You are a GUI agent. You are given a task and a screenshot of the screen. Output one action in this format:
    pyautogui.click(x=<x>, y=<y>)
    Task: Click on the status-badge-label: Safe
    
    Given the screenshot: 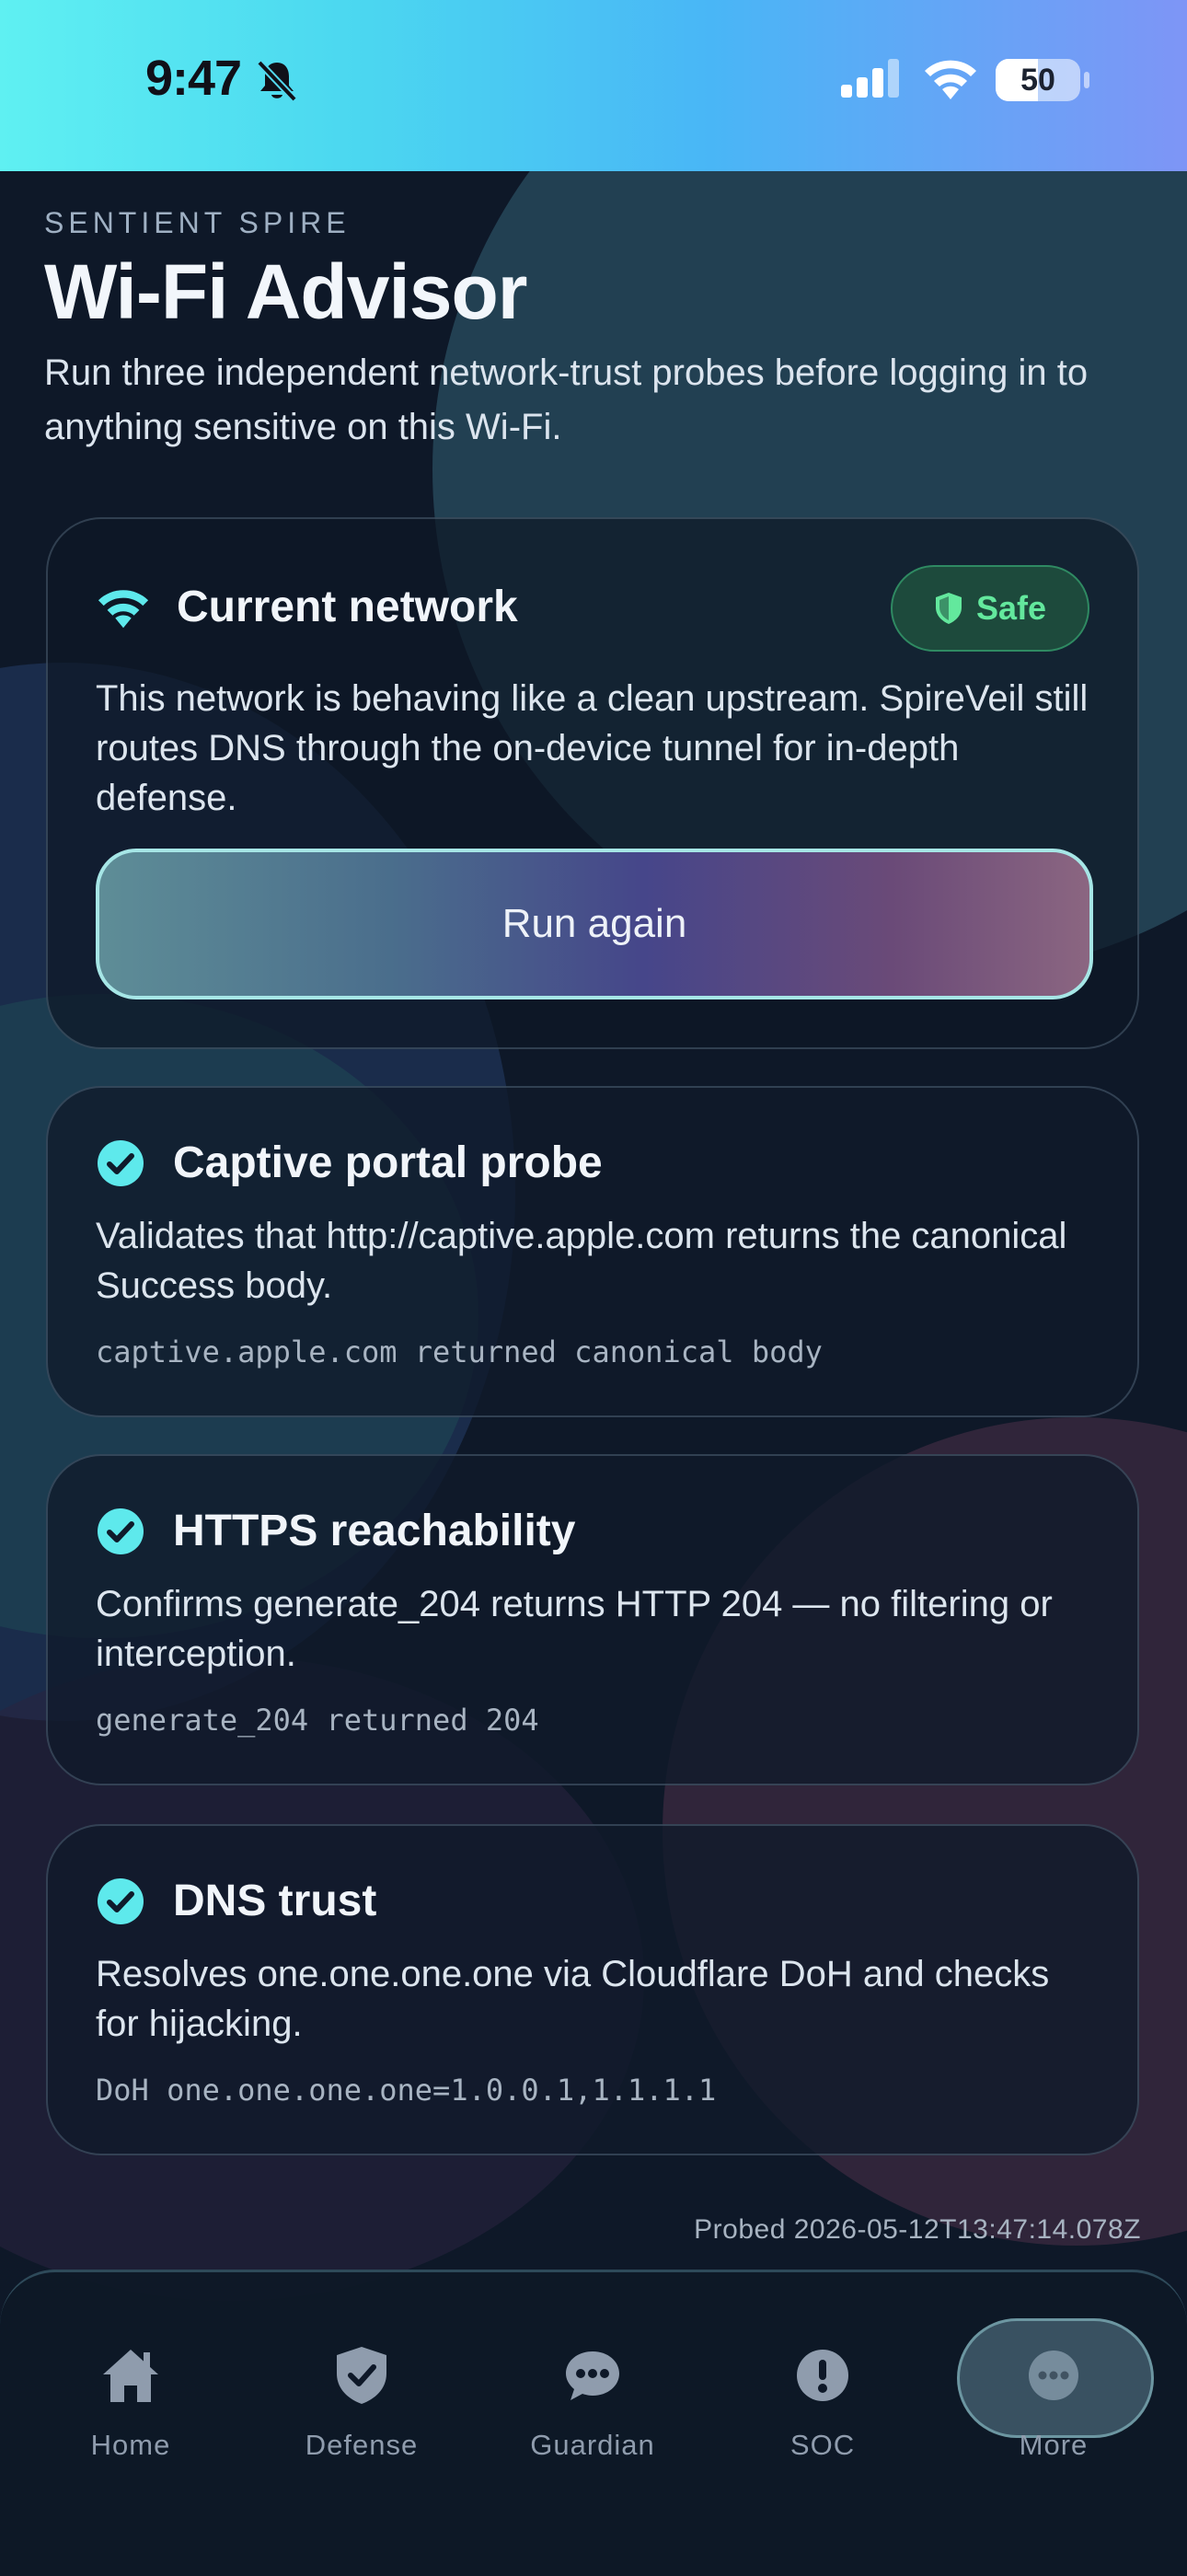 What is the action you would take?
    pyautogui.click(x=1011, y=608)
    